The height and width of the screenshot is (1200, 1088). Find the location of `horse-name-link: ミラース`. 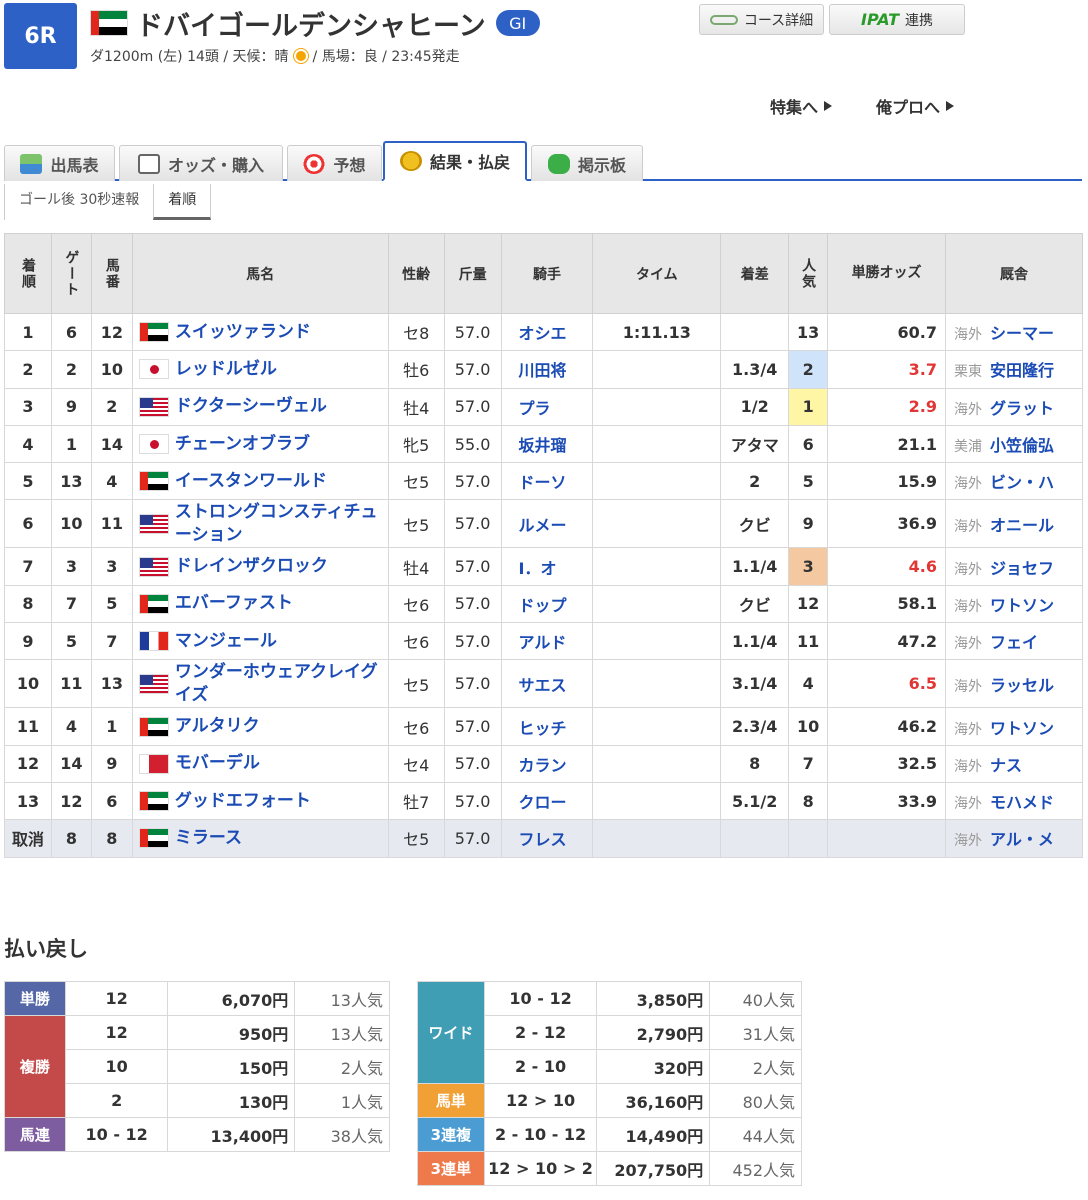

horse-name-link: ミラース is located at coordinates (260, 838).